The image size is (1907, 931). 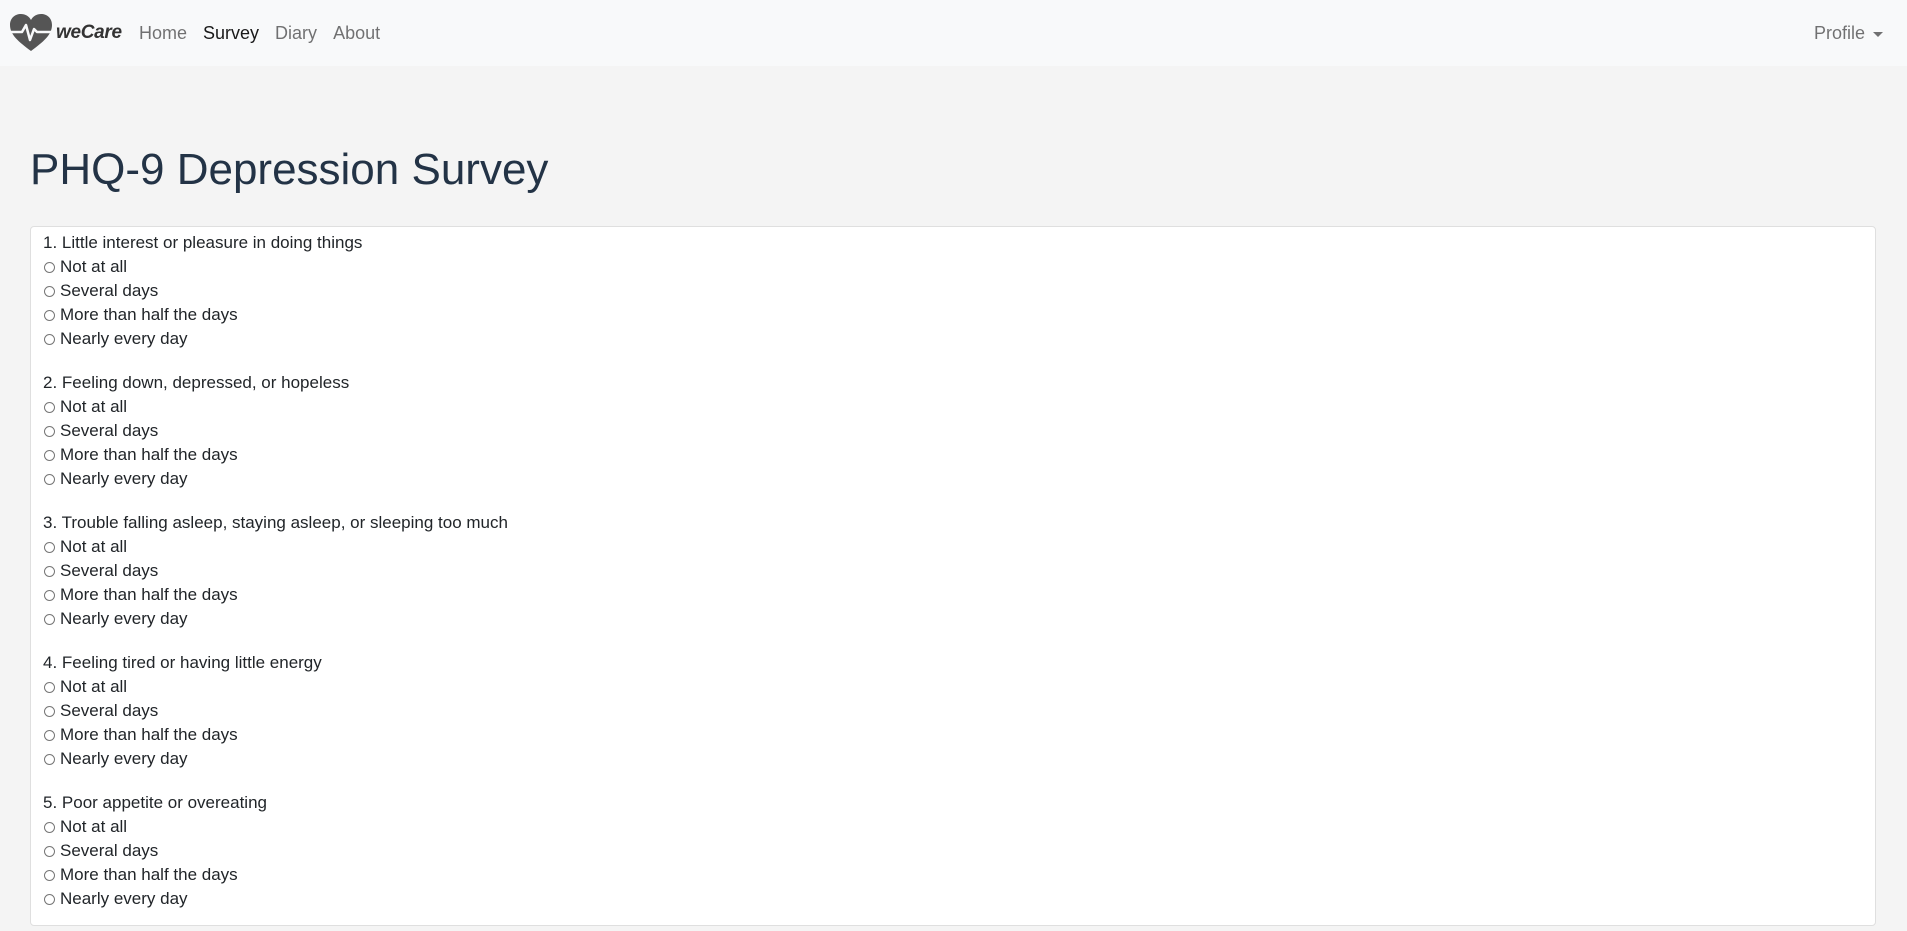 What do you see at coordinates (1878, 34) in the screenshot?
I see `caret-down-icon` at bounding box center [1878, 34].